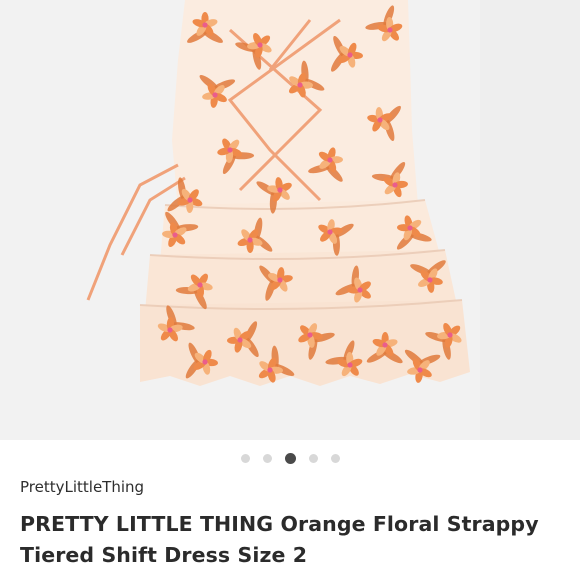  I want to click on carousel-dot-3-active, so click(290, 458).